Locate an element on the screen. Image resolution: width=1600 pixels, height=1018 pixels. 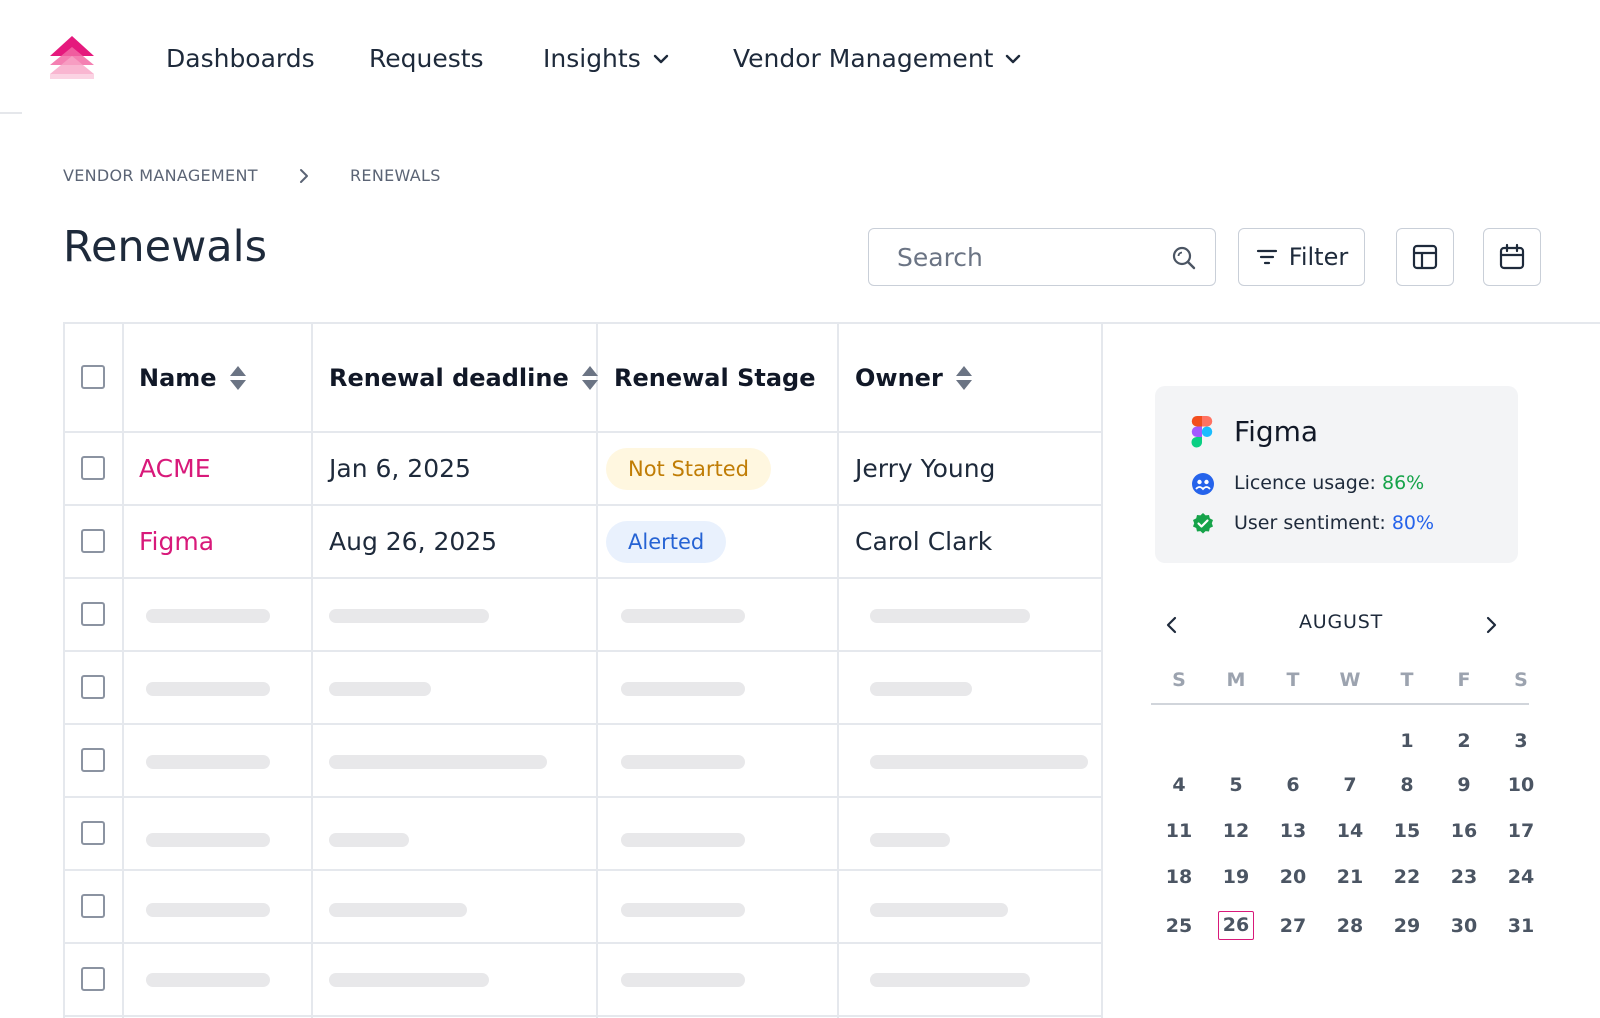
calendar-day: 5 is located at coordinates (1236, 785).